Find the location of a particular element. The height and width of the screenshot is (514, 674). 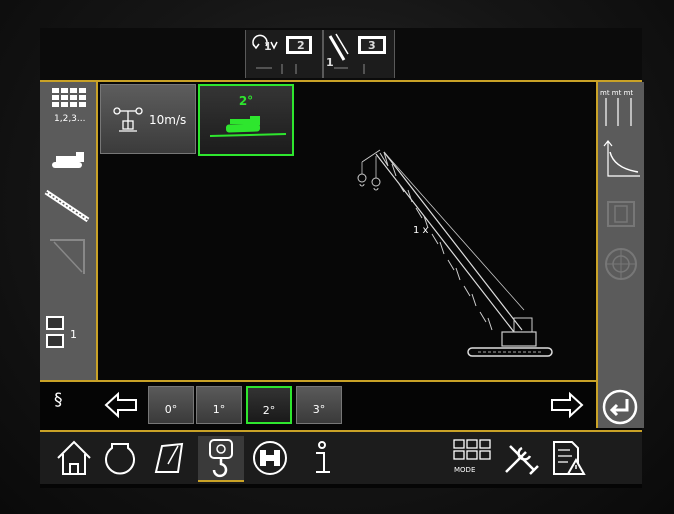

mode-icon is located at coordinates (472, 449).